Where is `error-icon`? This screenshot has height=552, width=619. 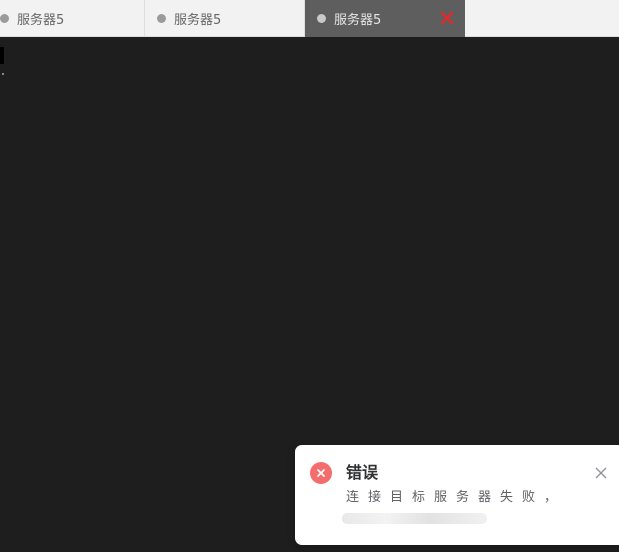 error-icon is located at coordinates (321, 473).